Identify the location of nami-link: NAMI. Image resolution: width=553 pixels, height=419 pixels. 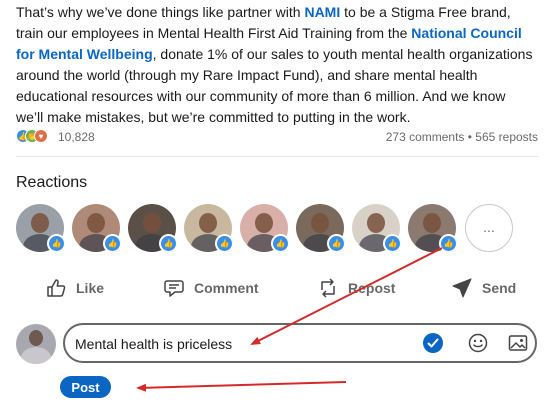
(322, 12).